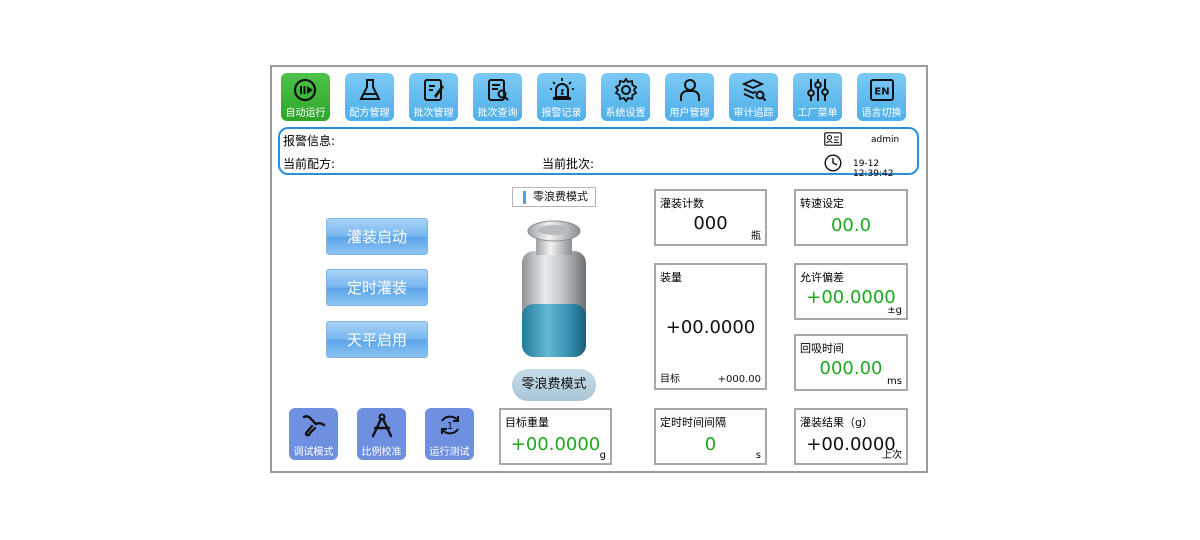 The image size is (1200, 540). What do you see at coordinates (682, 203) in the screenshot?
I see `fill-count-title: 灌装计数` at bounding box center [682, 203].